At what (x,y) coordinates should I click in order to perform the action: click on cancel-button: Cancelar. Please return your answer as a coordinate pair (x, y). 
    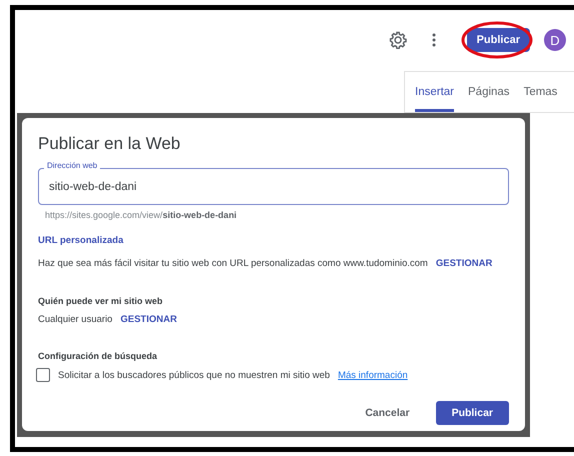
    Looking at the image, I should click on (387, 413).